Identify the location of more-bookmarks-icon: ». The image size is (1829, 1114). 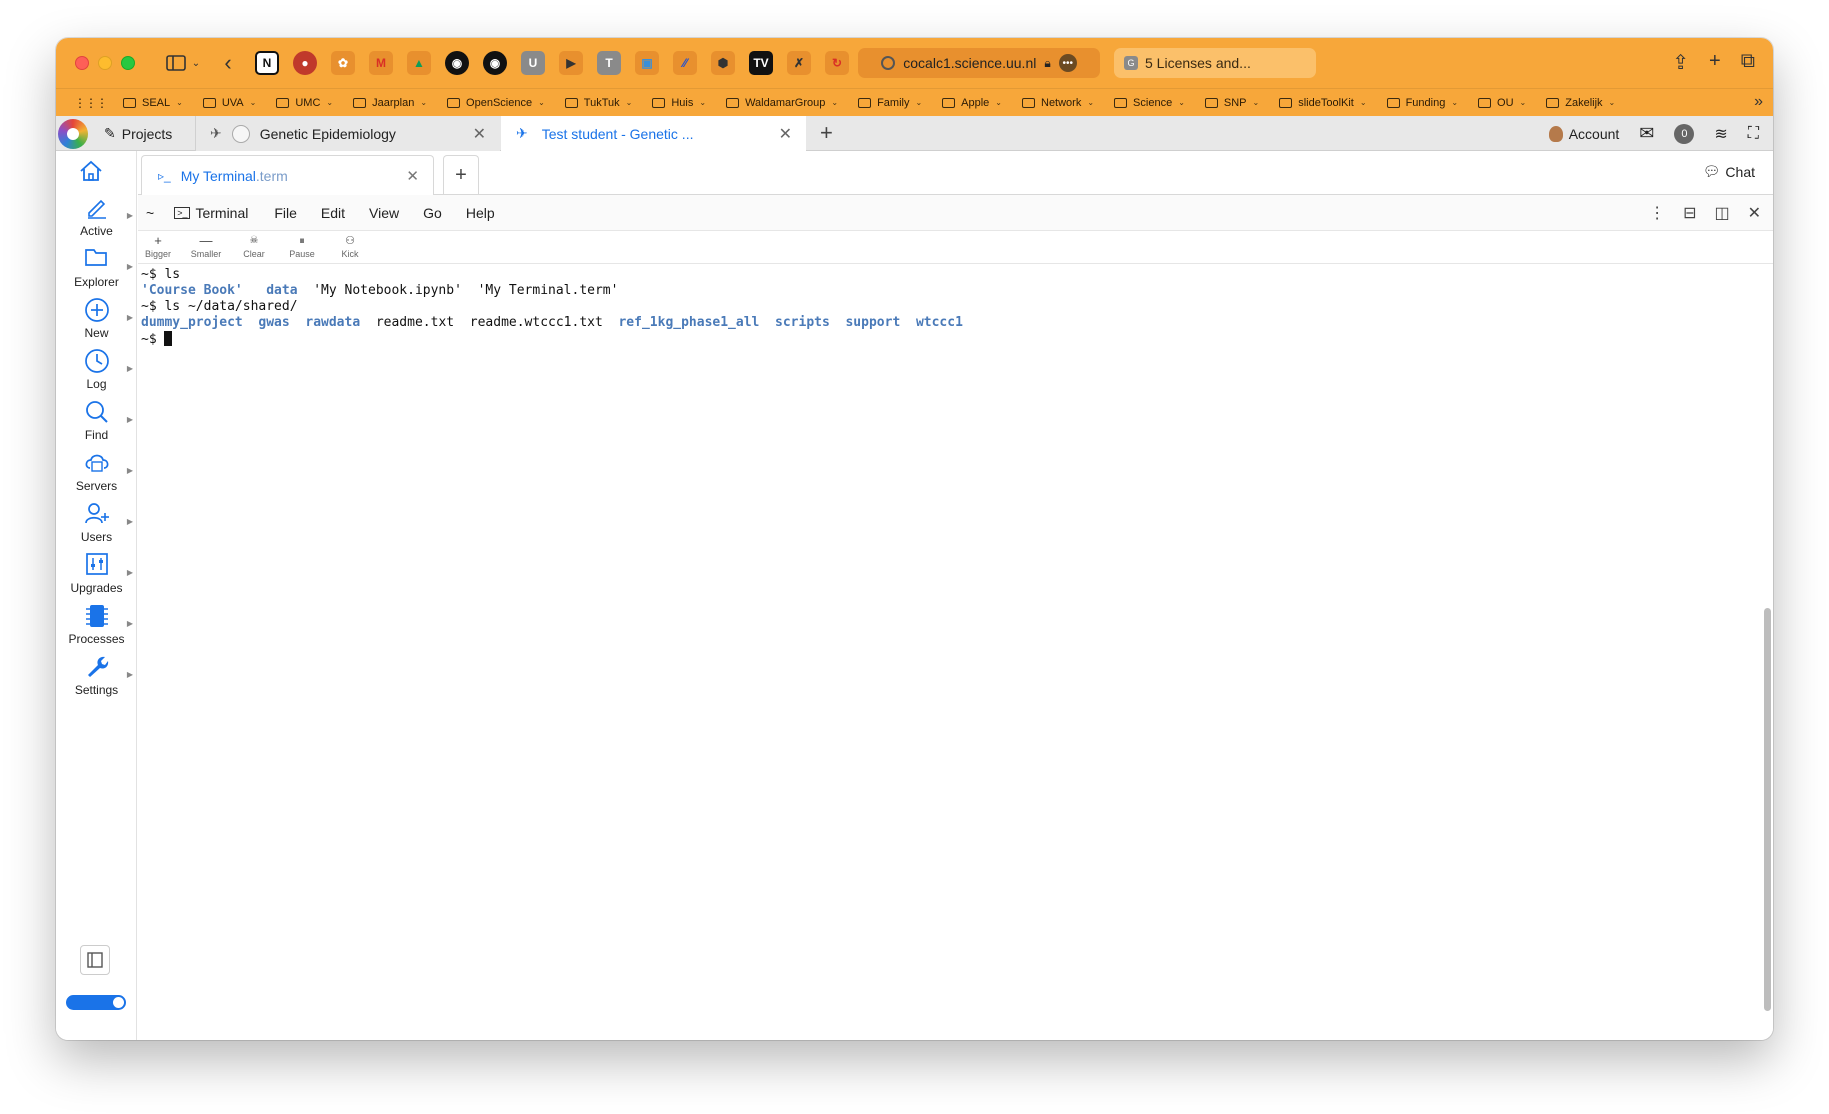
(1758, 102).